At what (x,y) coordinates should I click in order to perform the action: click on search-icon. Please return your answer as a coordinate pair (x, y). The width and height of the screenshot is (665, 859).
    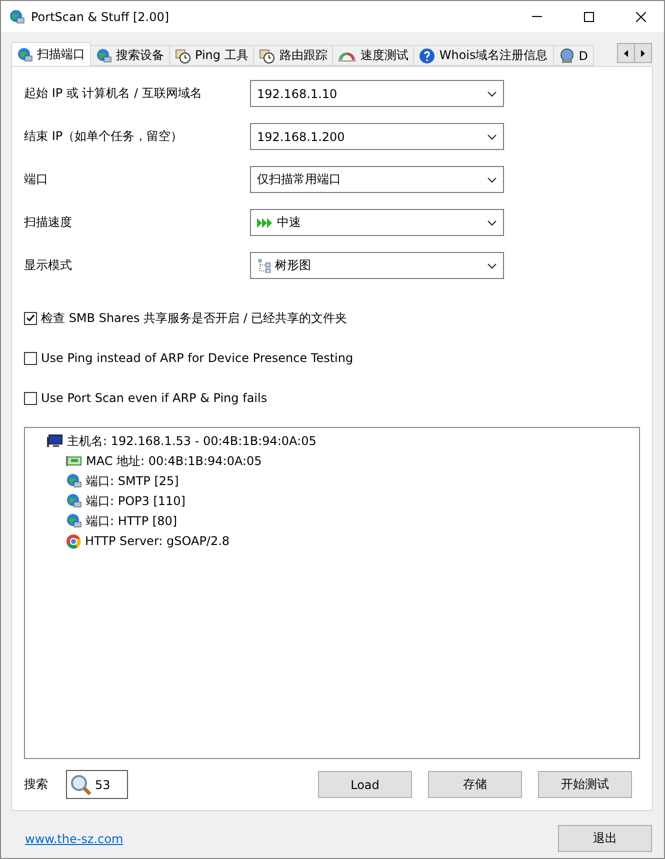
    Looking at the image, I should click on (81, 785).